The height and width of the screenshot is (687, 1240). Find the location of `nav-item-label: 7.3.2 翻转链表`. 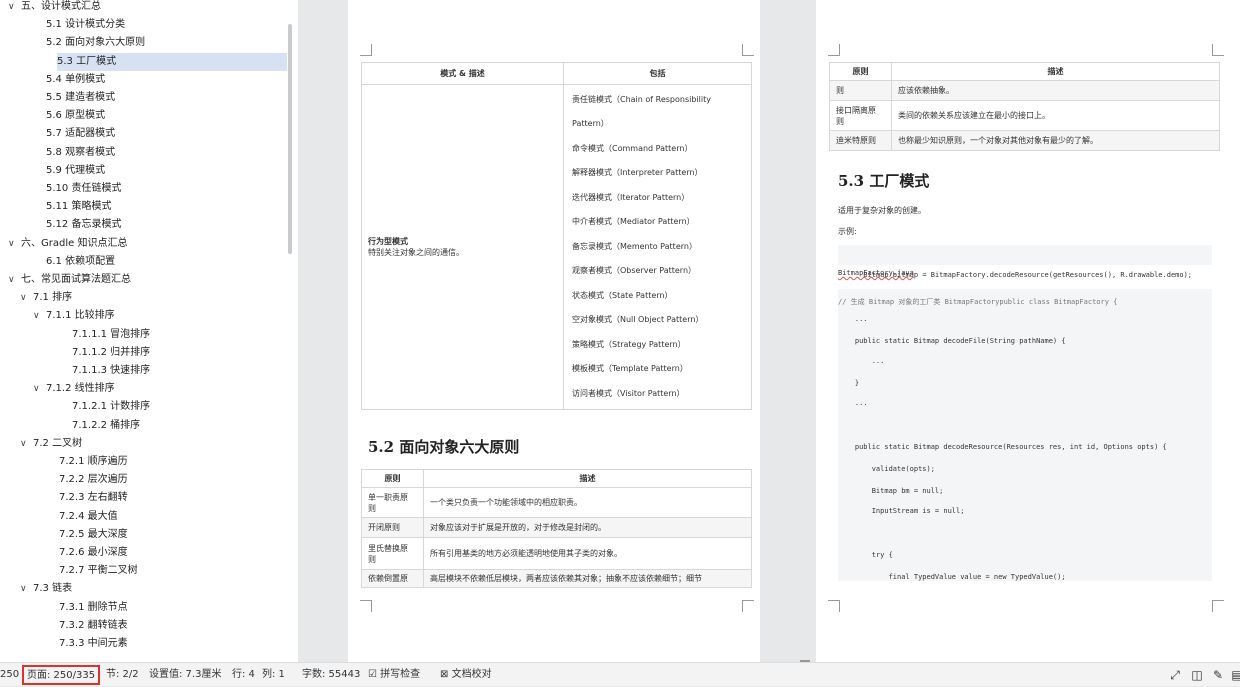

nav-item-label: 7.3.2 翻转链表 is located at coordinates (93, 625).